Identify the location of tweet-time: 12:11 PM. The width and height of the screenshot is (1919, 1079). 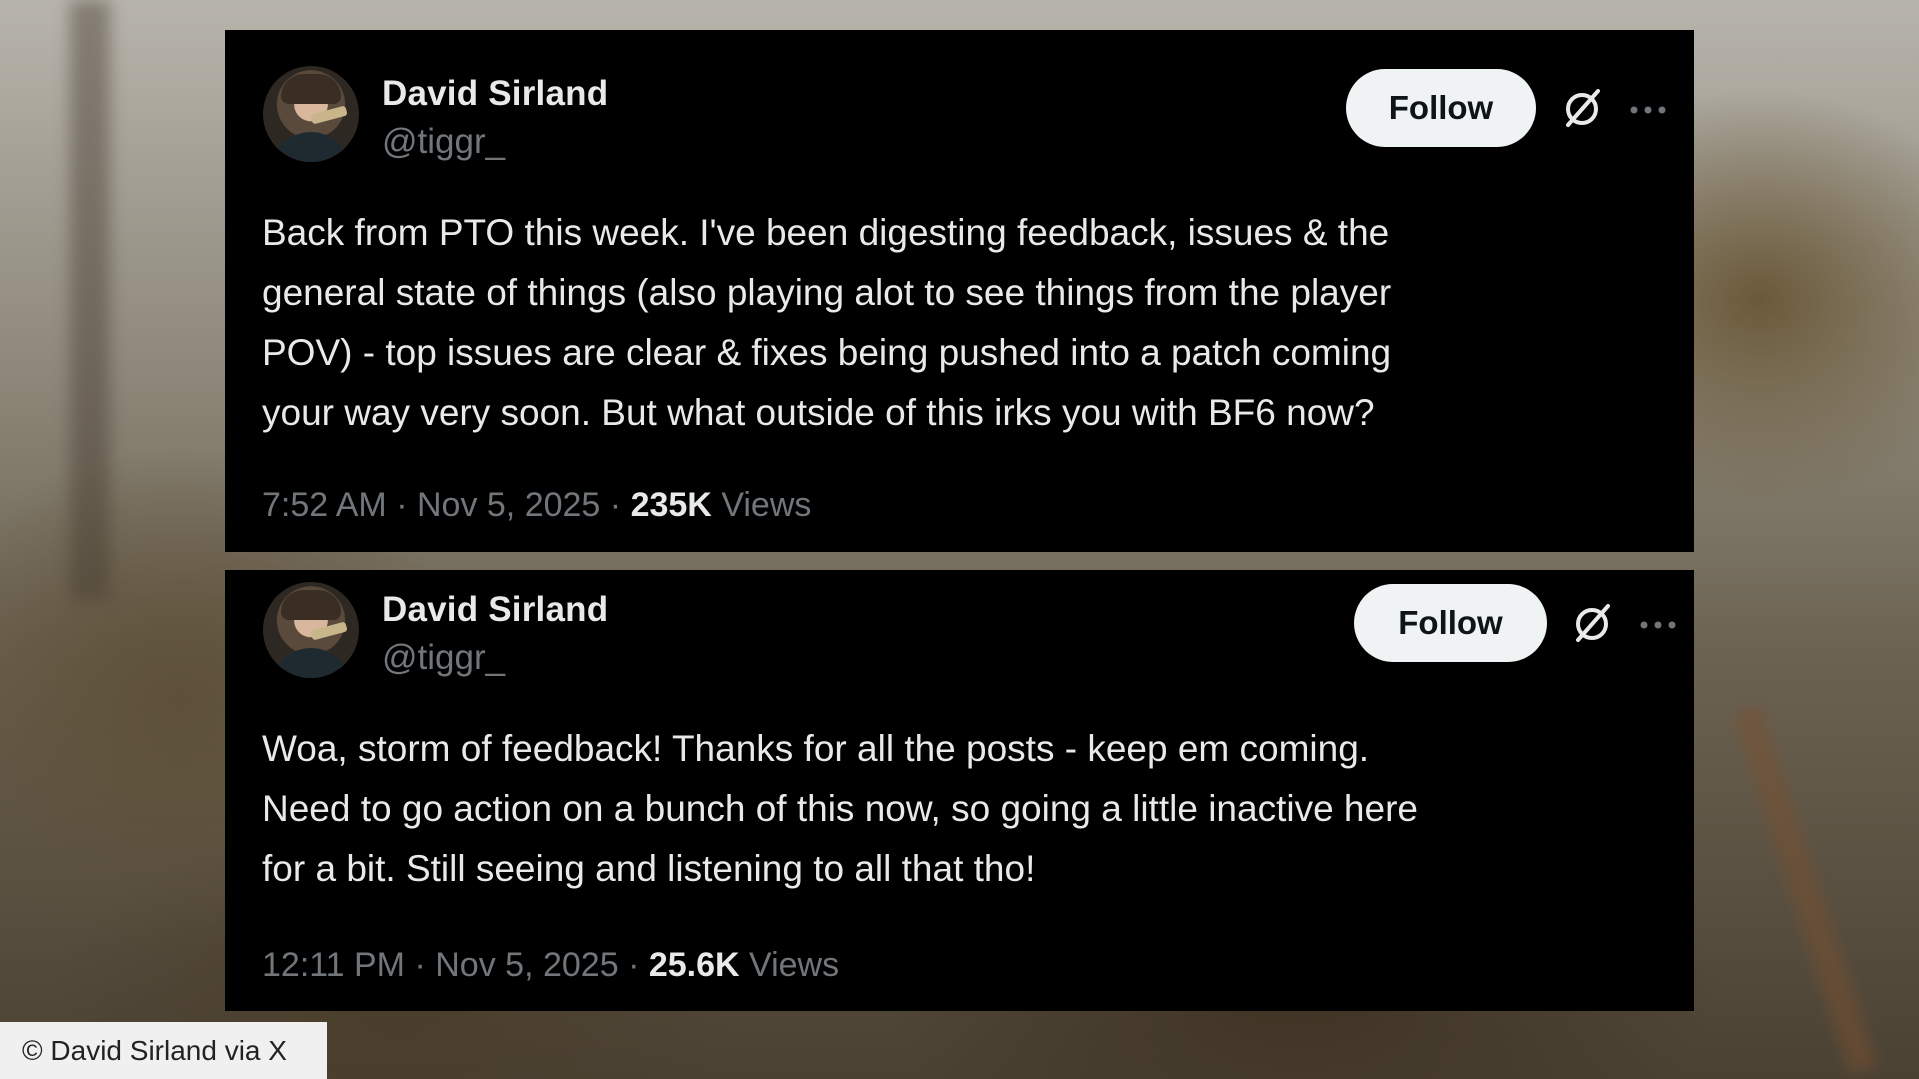
(333, 965).